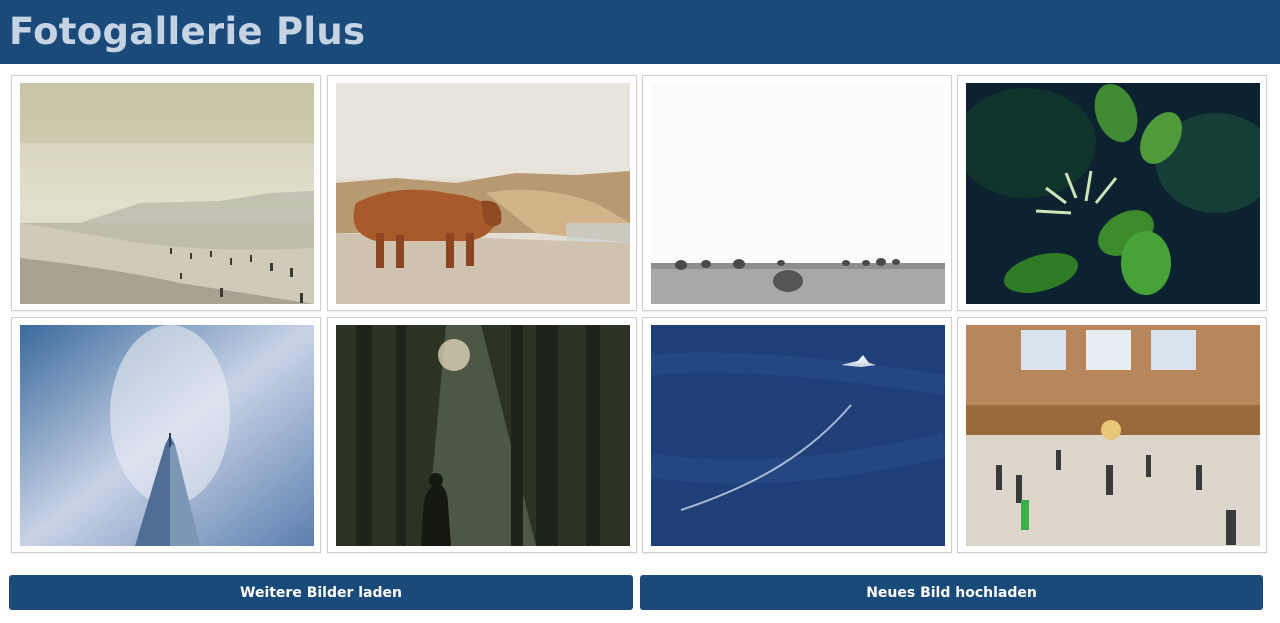 The width and height of the screenshot is (1280, 623). Describe the element at coordinates (951, 592) in the screenshot. I see `upload-image-button: Neues Bild hochladen` at that location.